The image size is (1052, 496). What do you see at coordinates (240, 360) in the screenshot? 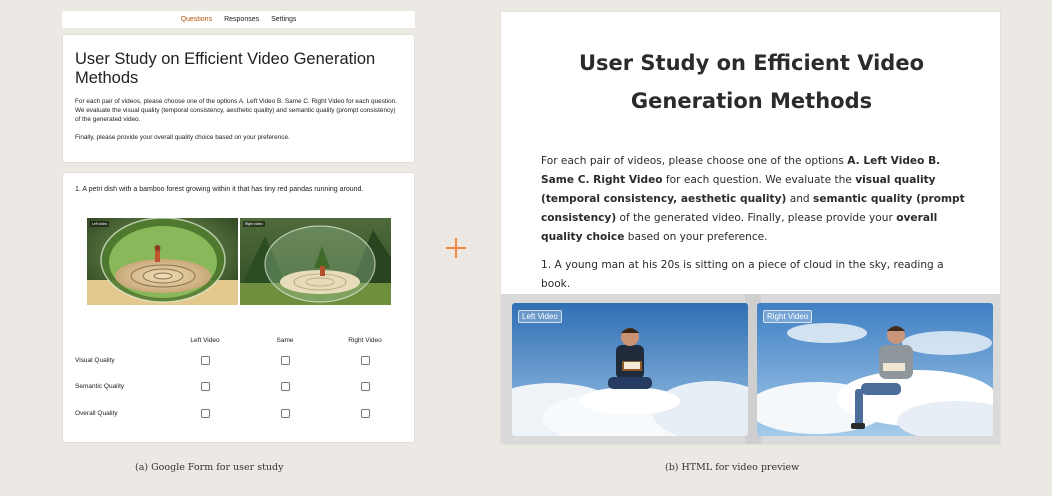
I see `row-visual-quality: Visual Quality` at bounding box center [240, 360].